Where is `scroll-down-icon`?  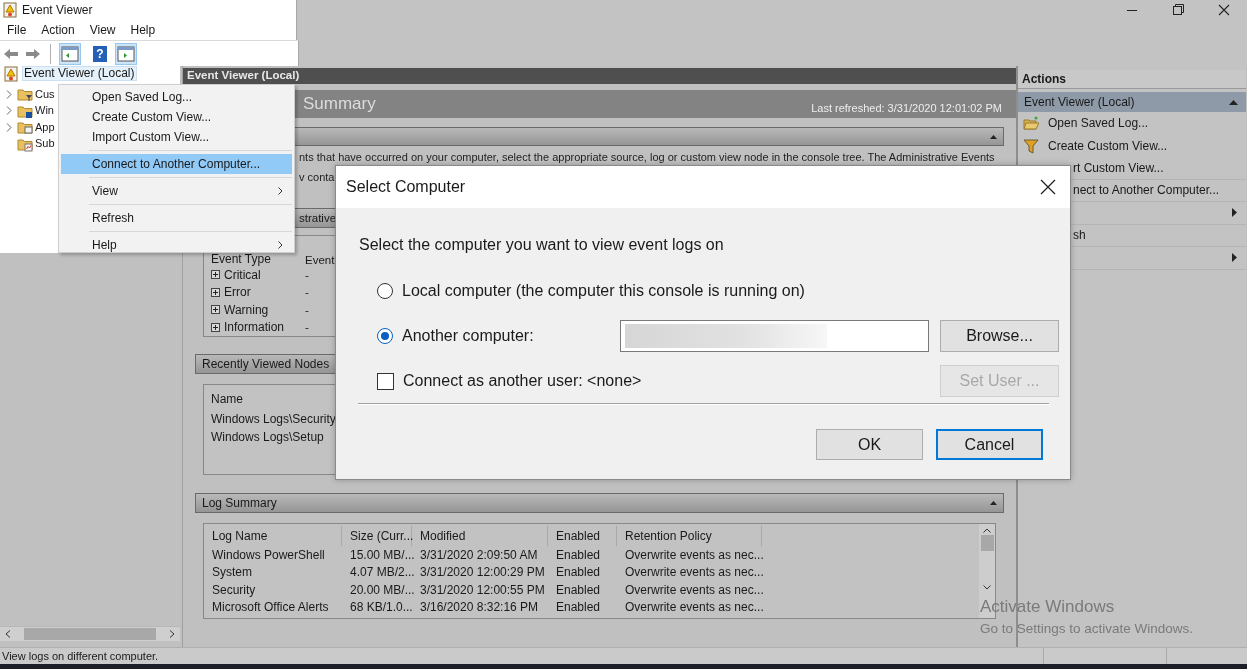
scroll-down-icon is located at coordinates (987, 587).